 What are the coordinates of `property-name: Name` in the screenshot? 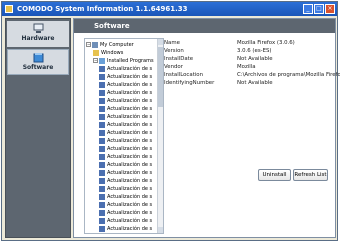 It's located at (172, 43).